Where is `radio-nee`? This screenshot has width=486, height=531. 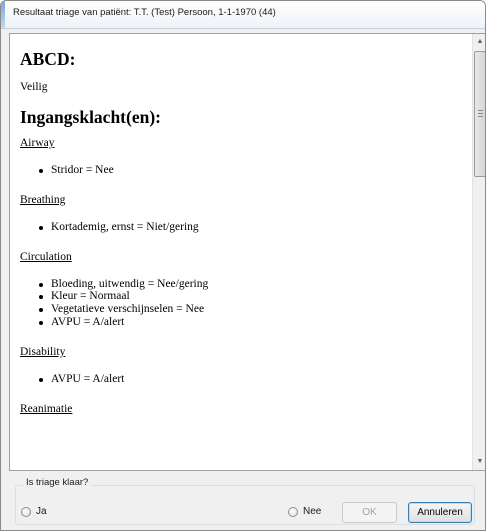 radio-nee is located at coordinates (293, 512).